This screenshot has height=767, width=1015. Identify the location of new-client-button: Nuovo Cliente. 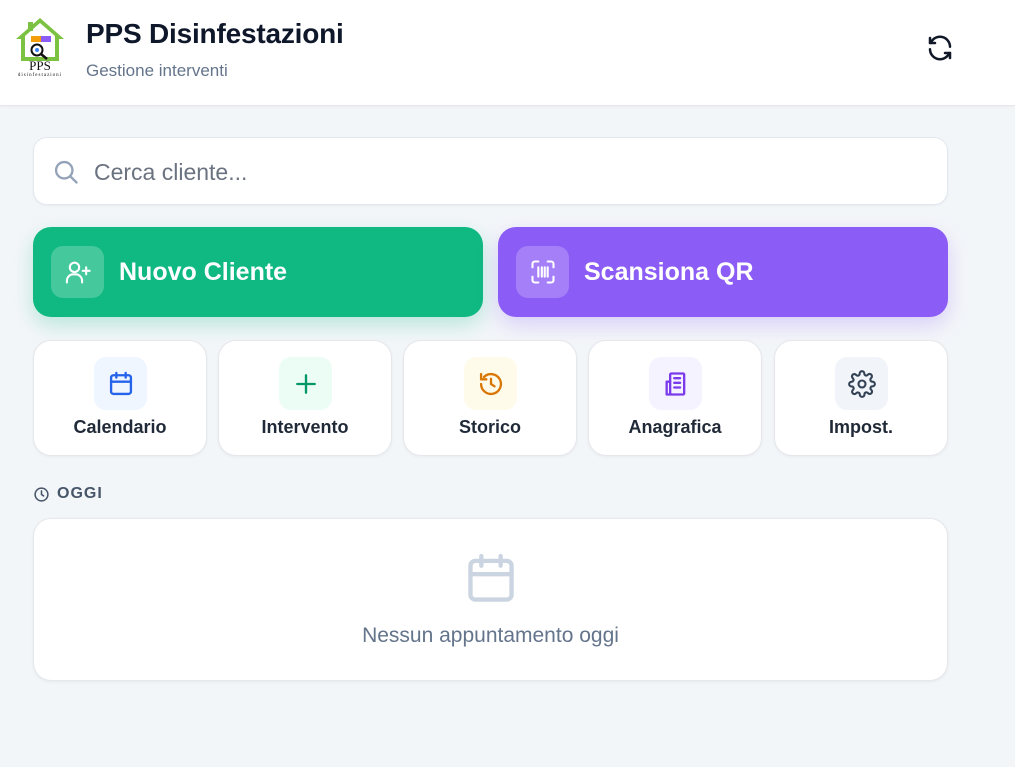
(258, 272).